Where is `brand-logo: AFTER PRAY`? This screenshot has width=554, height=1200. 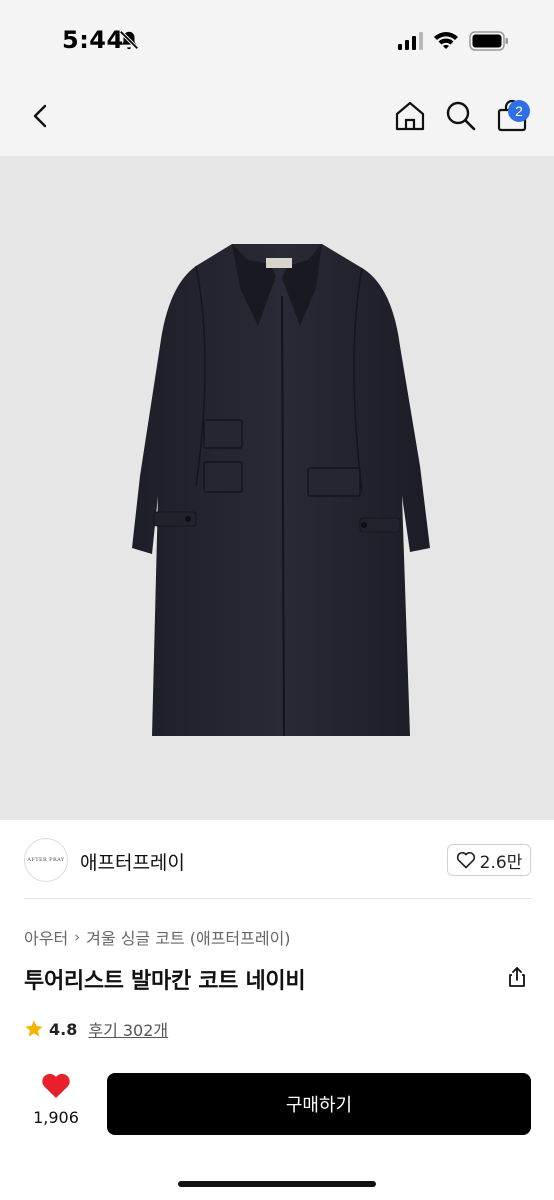 brand-logo: AFTER PRAY is located at coordinates (46, 860).